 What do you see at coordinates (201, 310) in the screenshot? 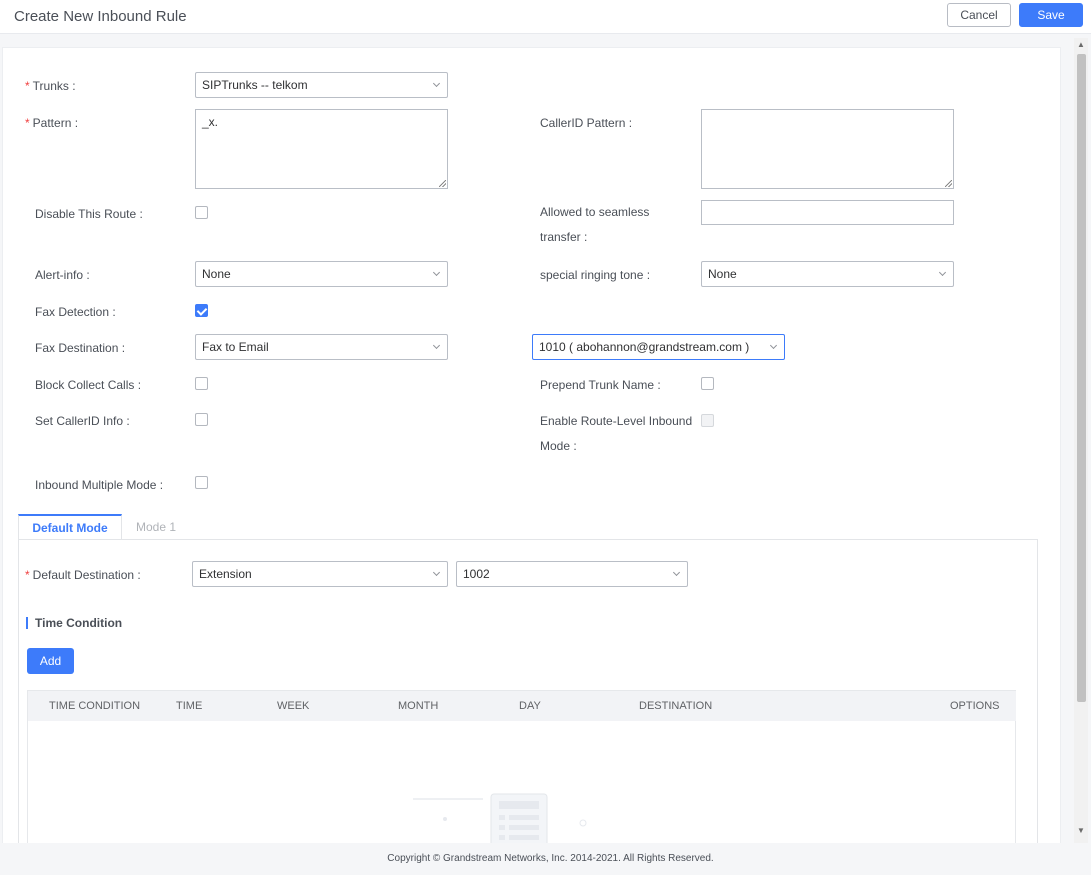
I see `fax-detection-checkbox` at bounding box center [201, 310].